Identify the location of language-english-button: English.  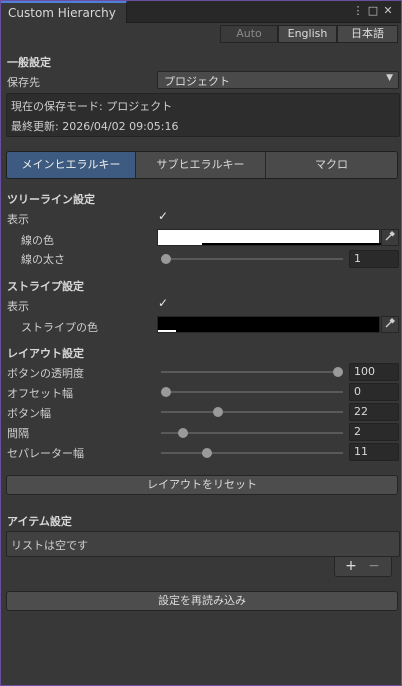
(307, 34).